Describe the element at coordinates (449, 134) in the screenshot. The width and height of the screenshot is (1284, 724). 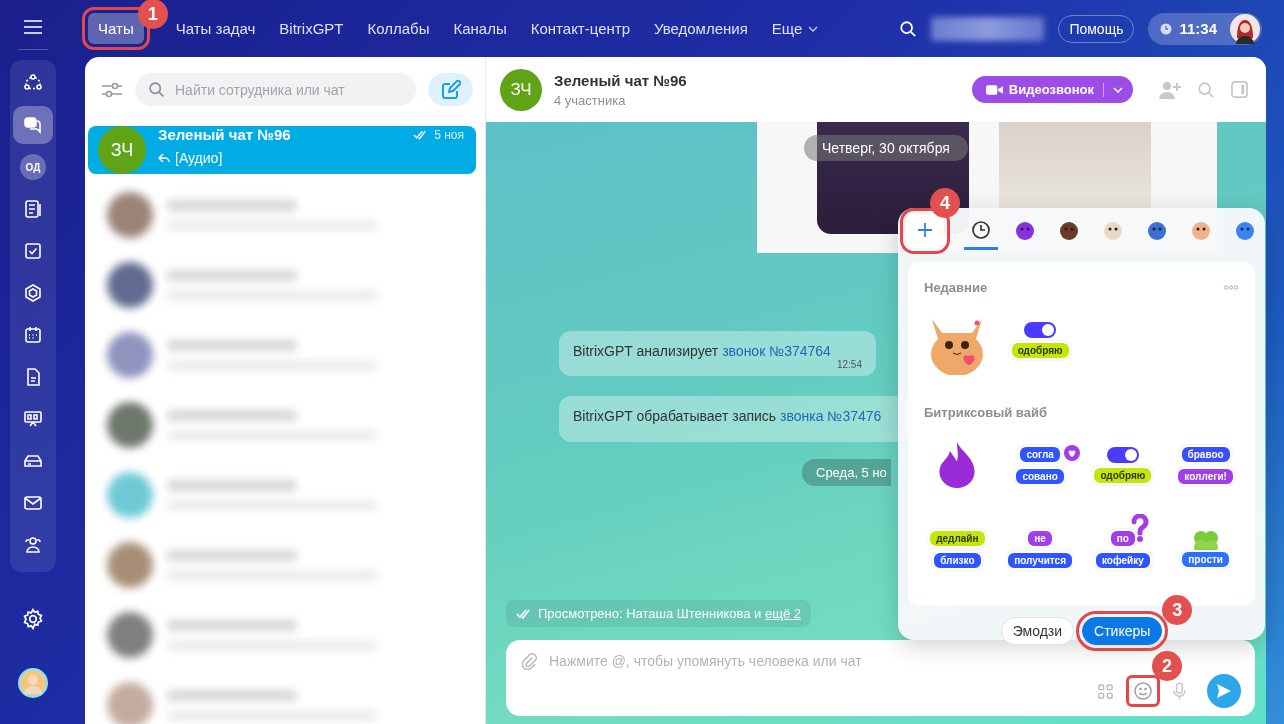
I see `chat-date: 5 ноя` at that location.